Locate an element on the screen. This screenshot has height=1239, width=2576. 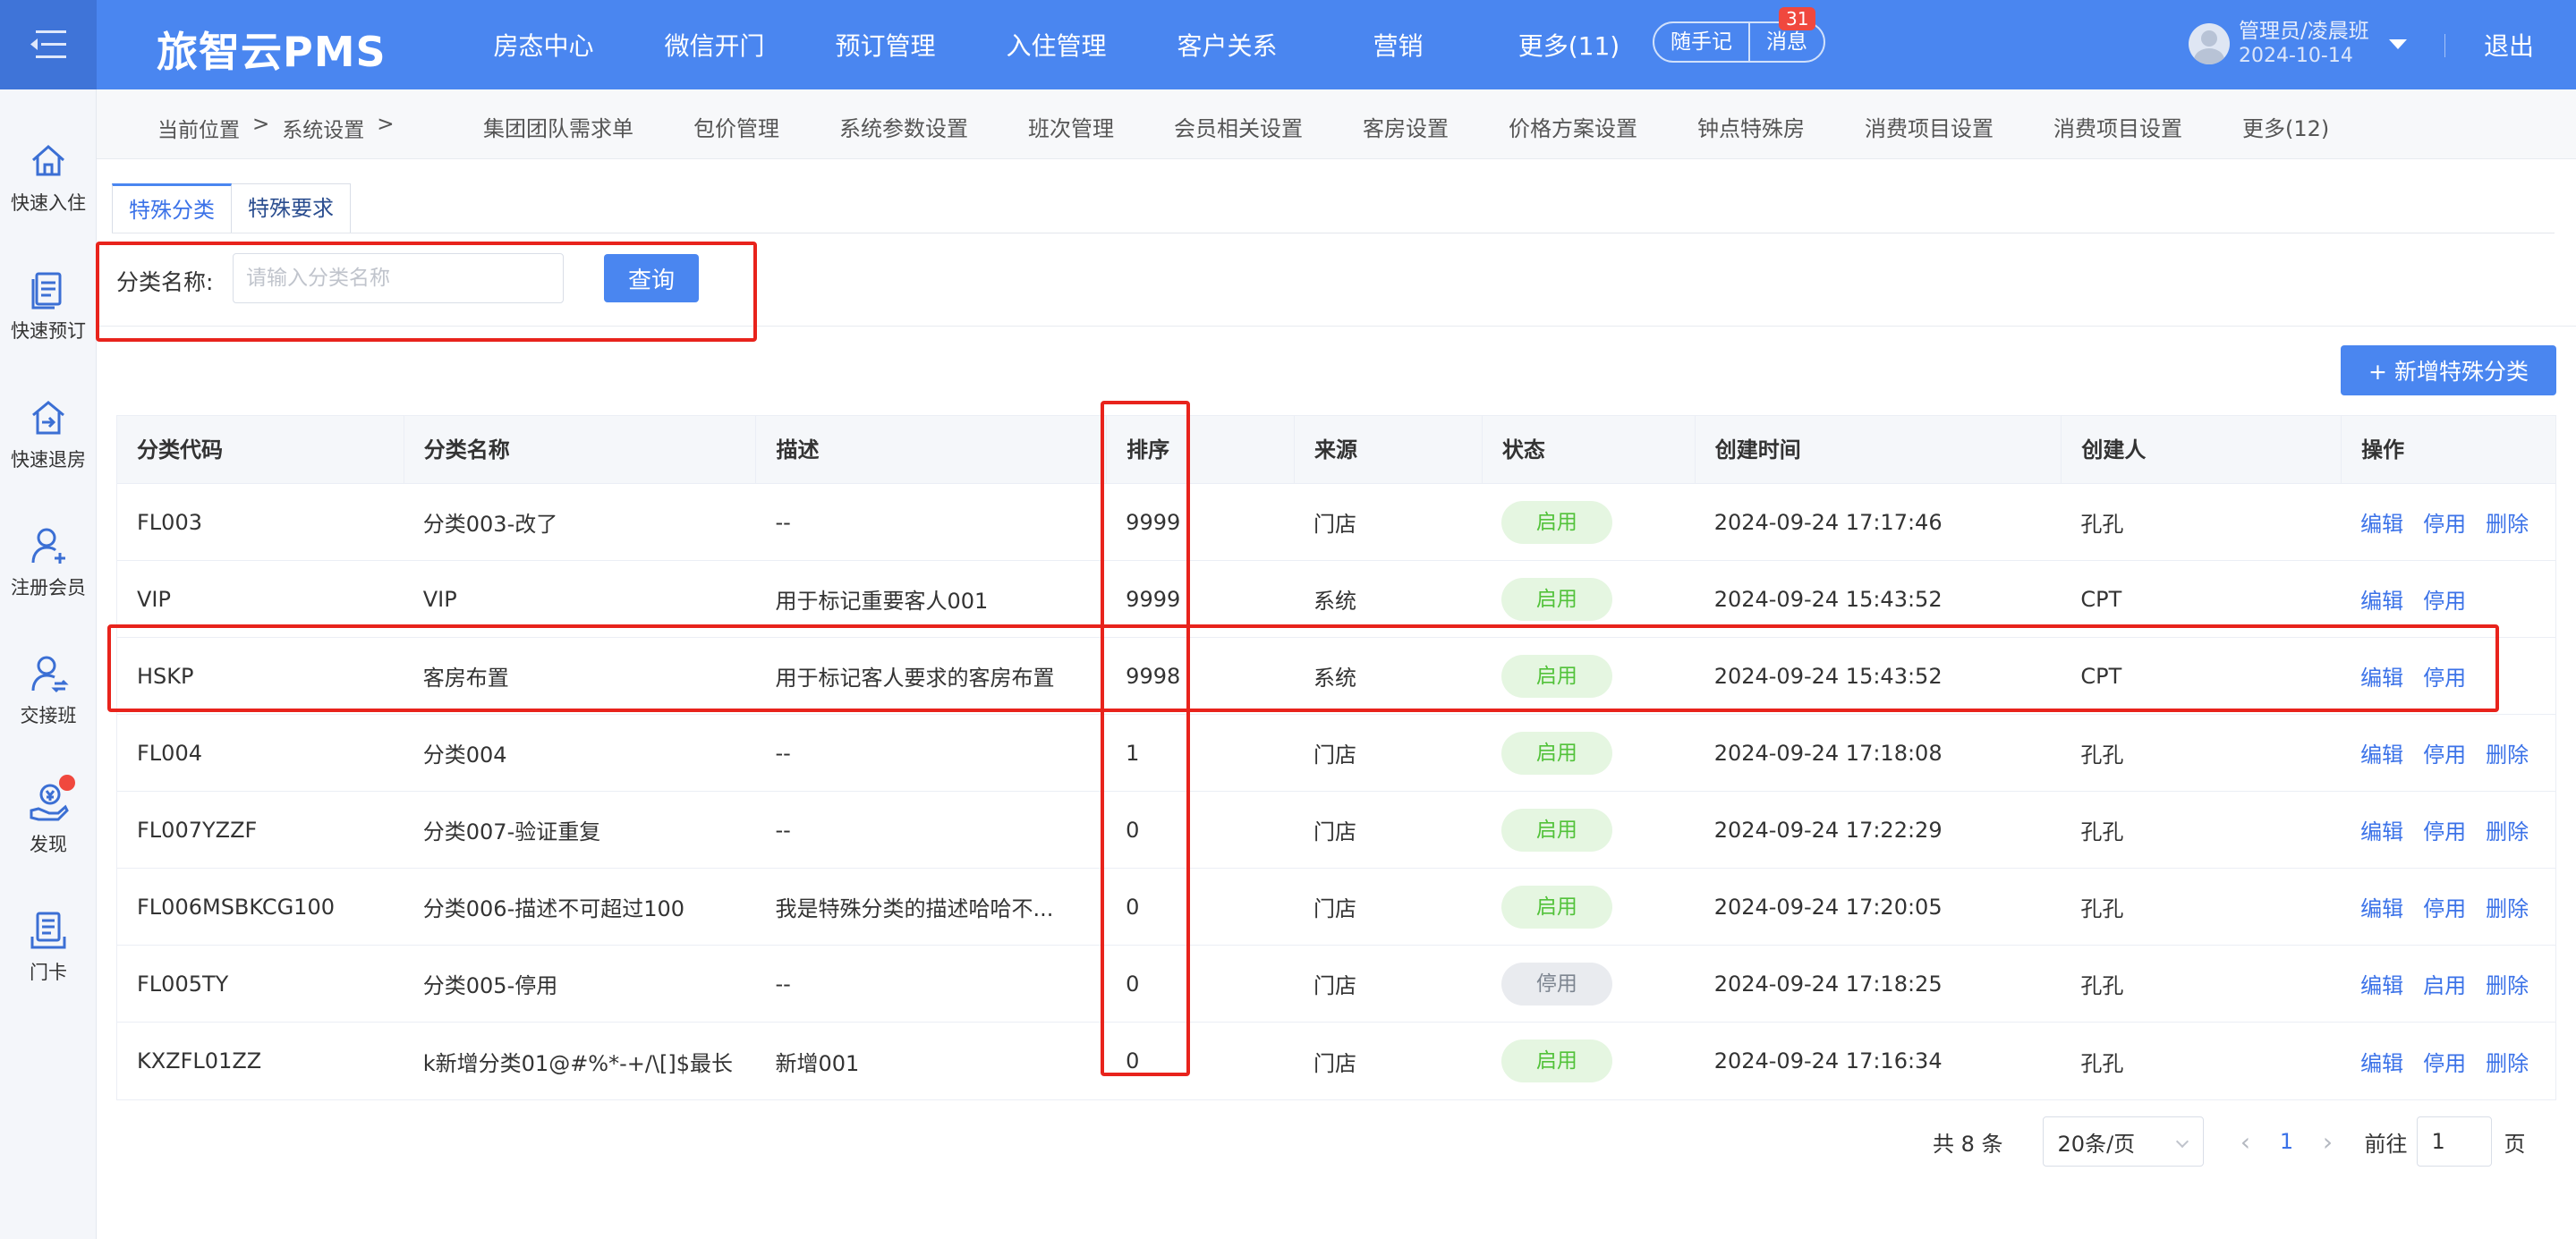
subnav-consumption-2: 消费项目设置 is located at coordinates (2117, 126).